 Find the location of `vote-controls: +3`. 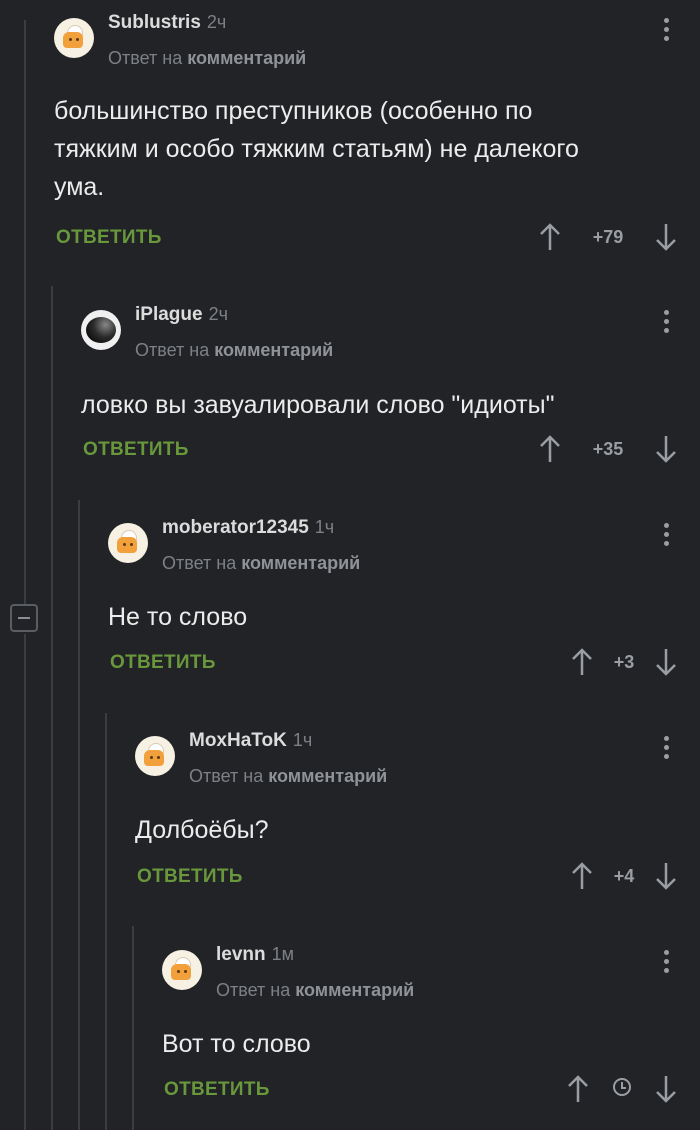

vote-controls: +3 is located at coordinates (624, 662).